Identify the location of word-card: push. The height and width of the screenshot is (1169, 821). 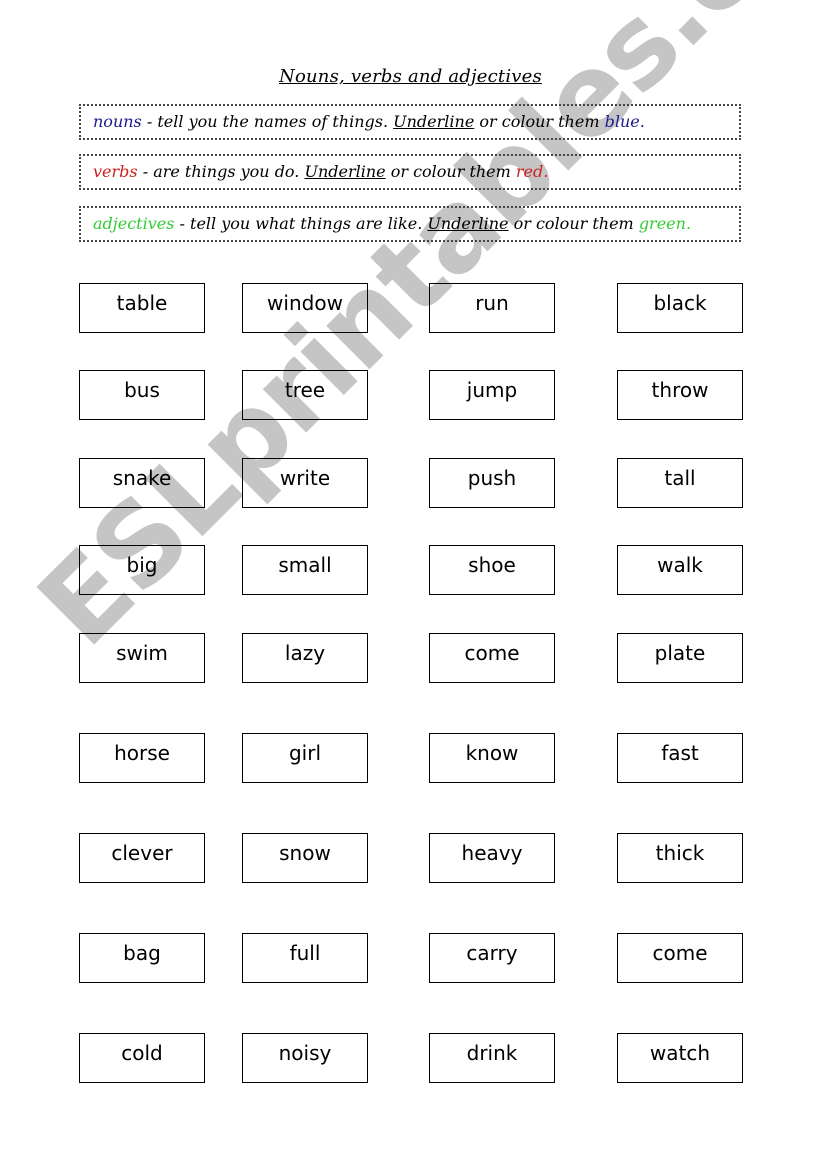
(492, 483).